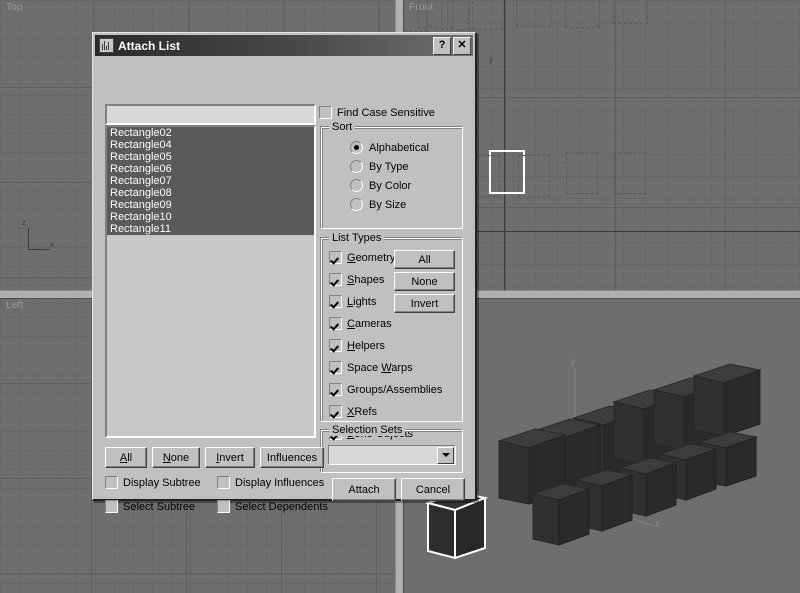  I want to click on attach-button: Attach, so click(364, 489).